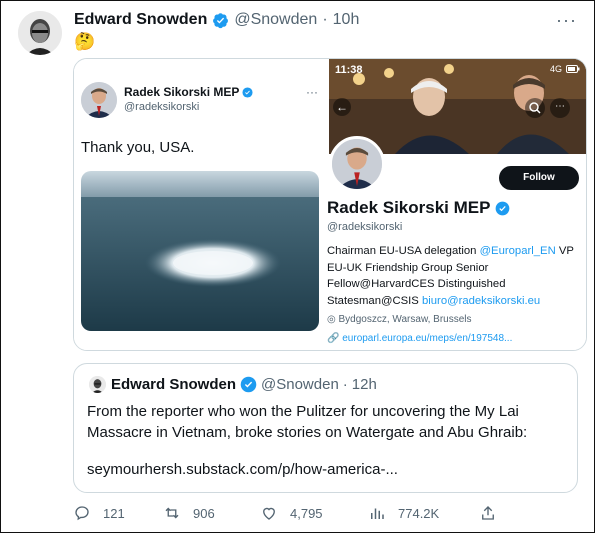 This screenshot has height=533, width=595. I want to click on reply-button: 121, so click(99, 513).